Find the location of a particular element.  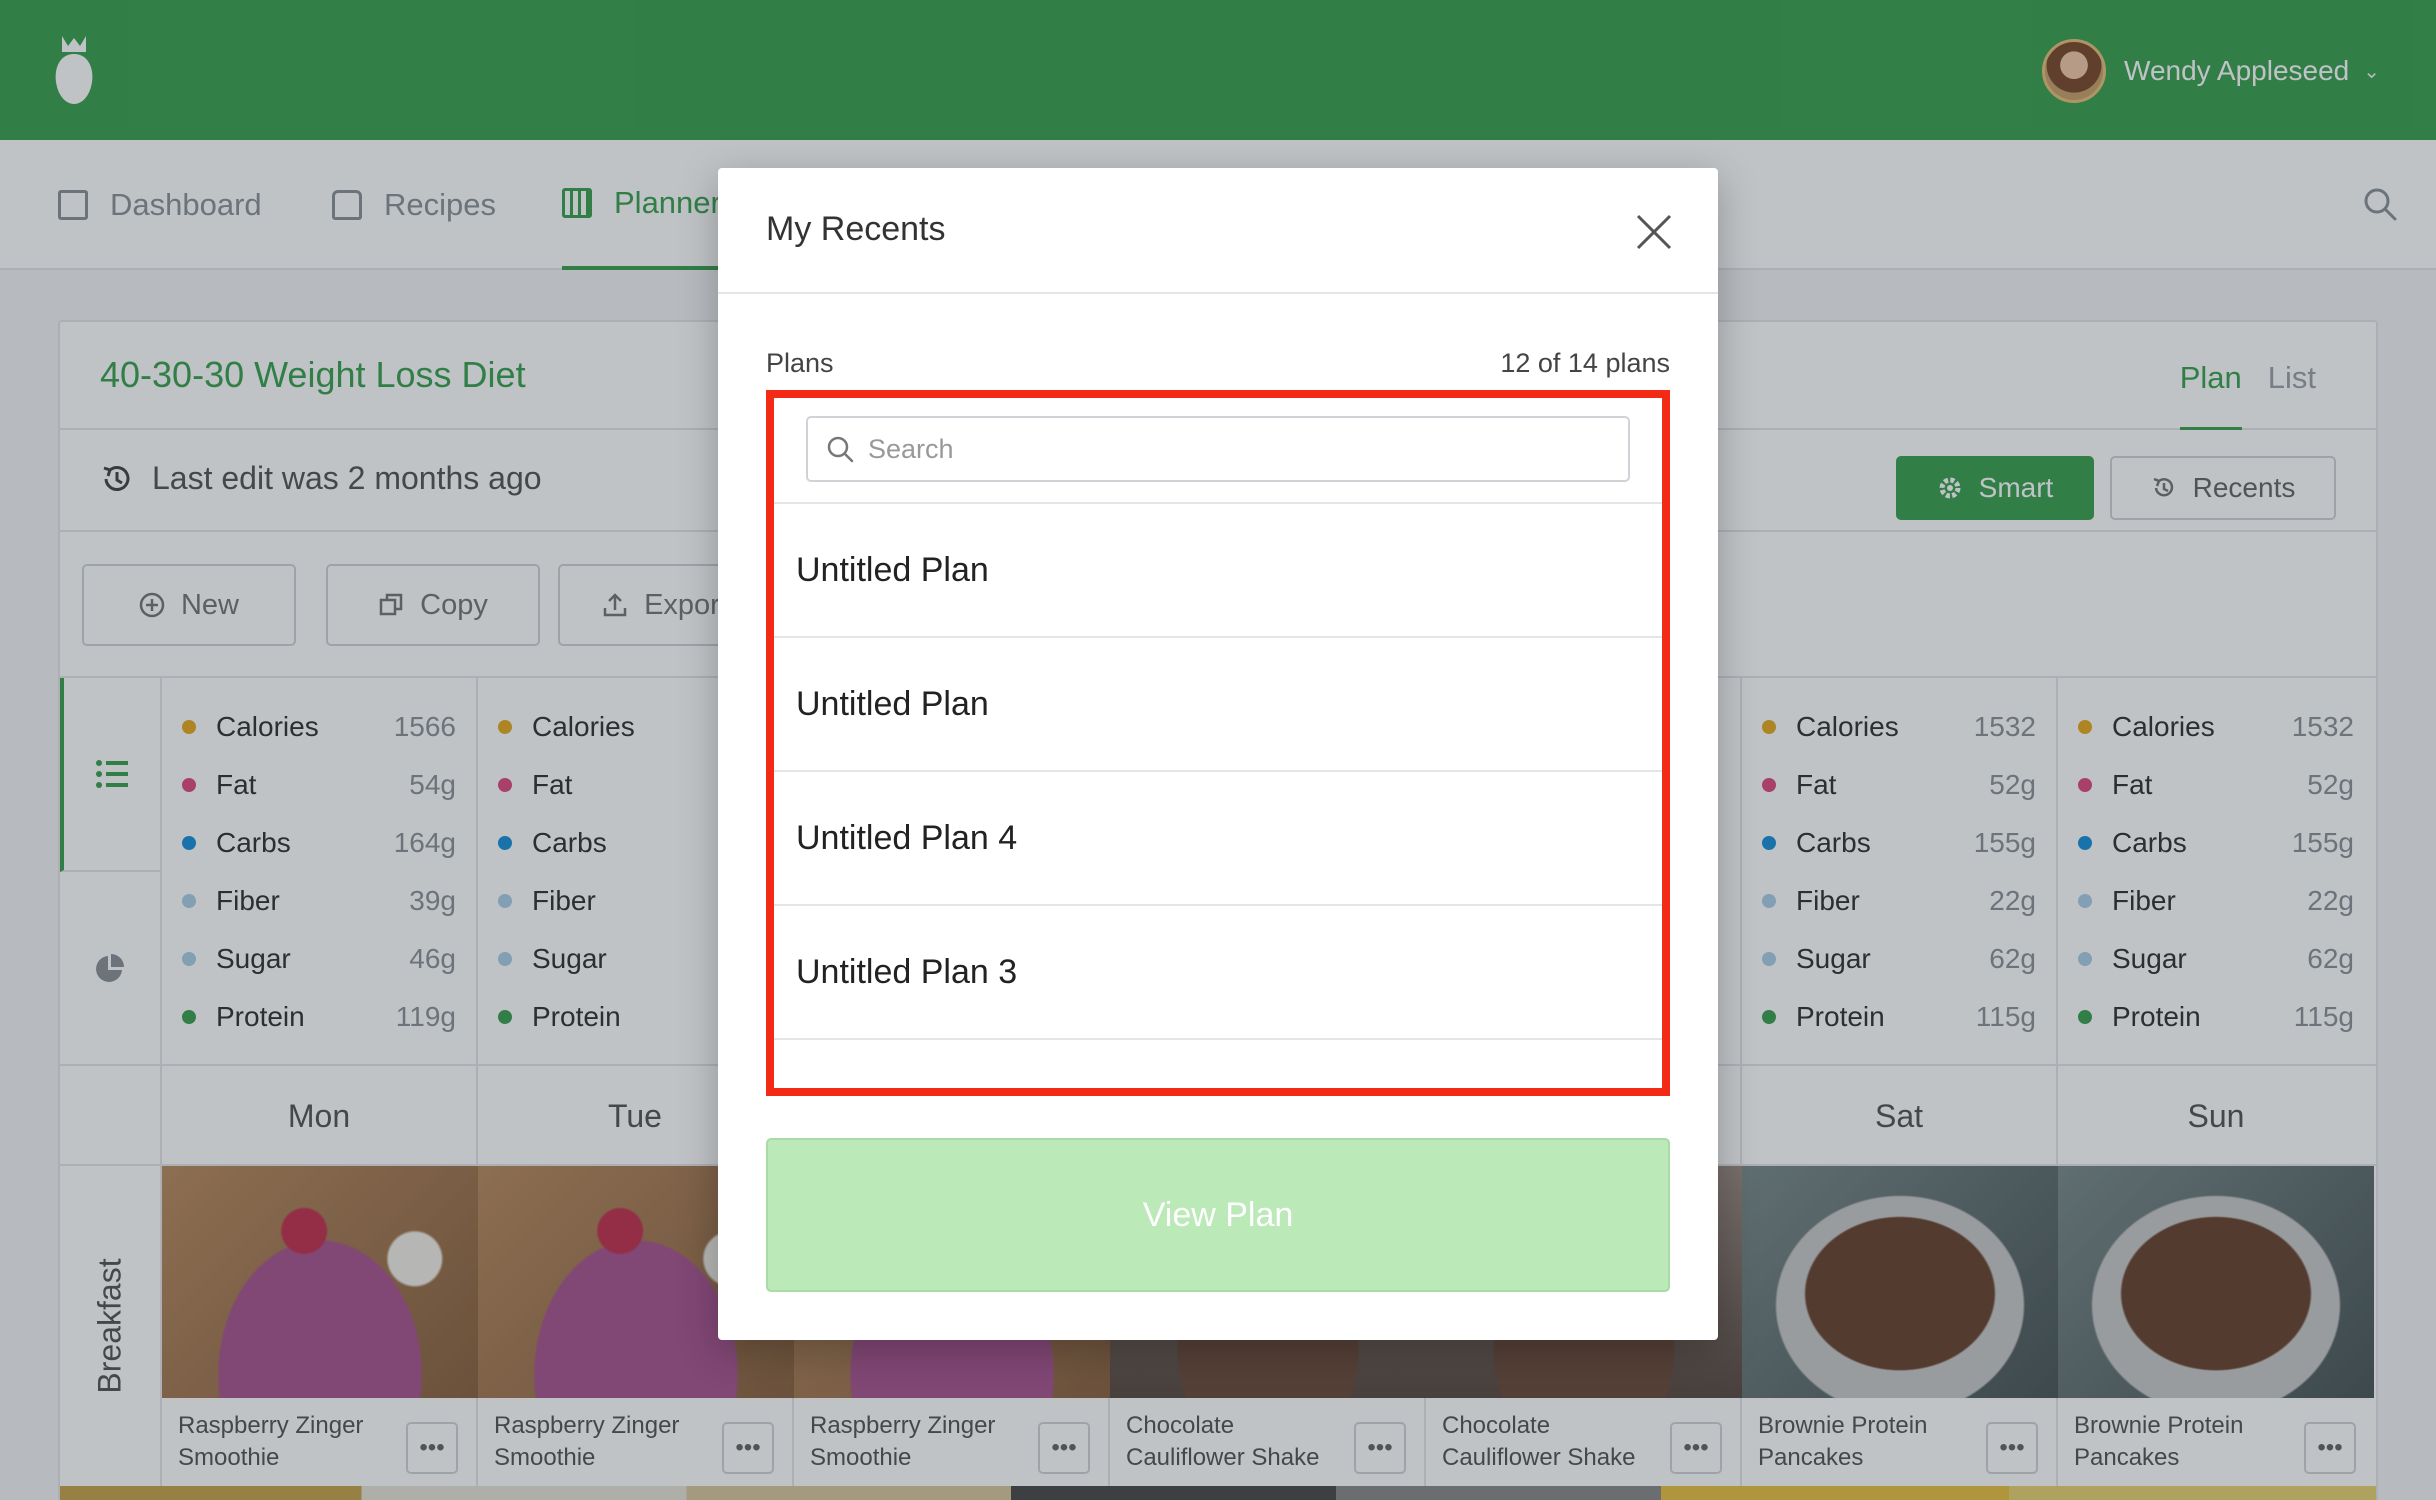

modal-header: My Recents is located at coordinates (1218, 231).